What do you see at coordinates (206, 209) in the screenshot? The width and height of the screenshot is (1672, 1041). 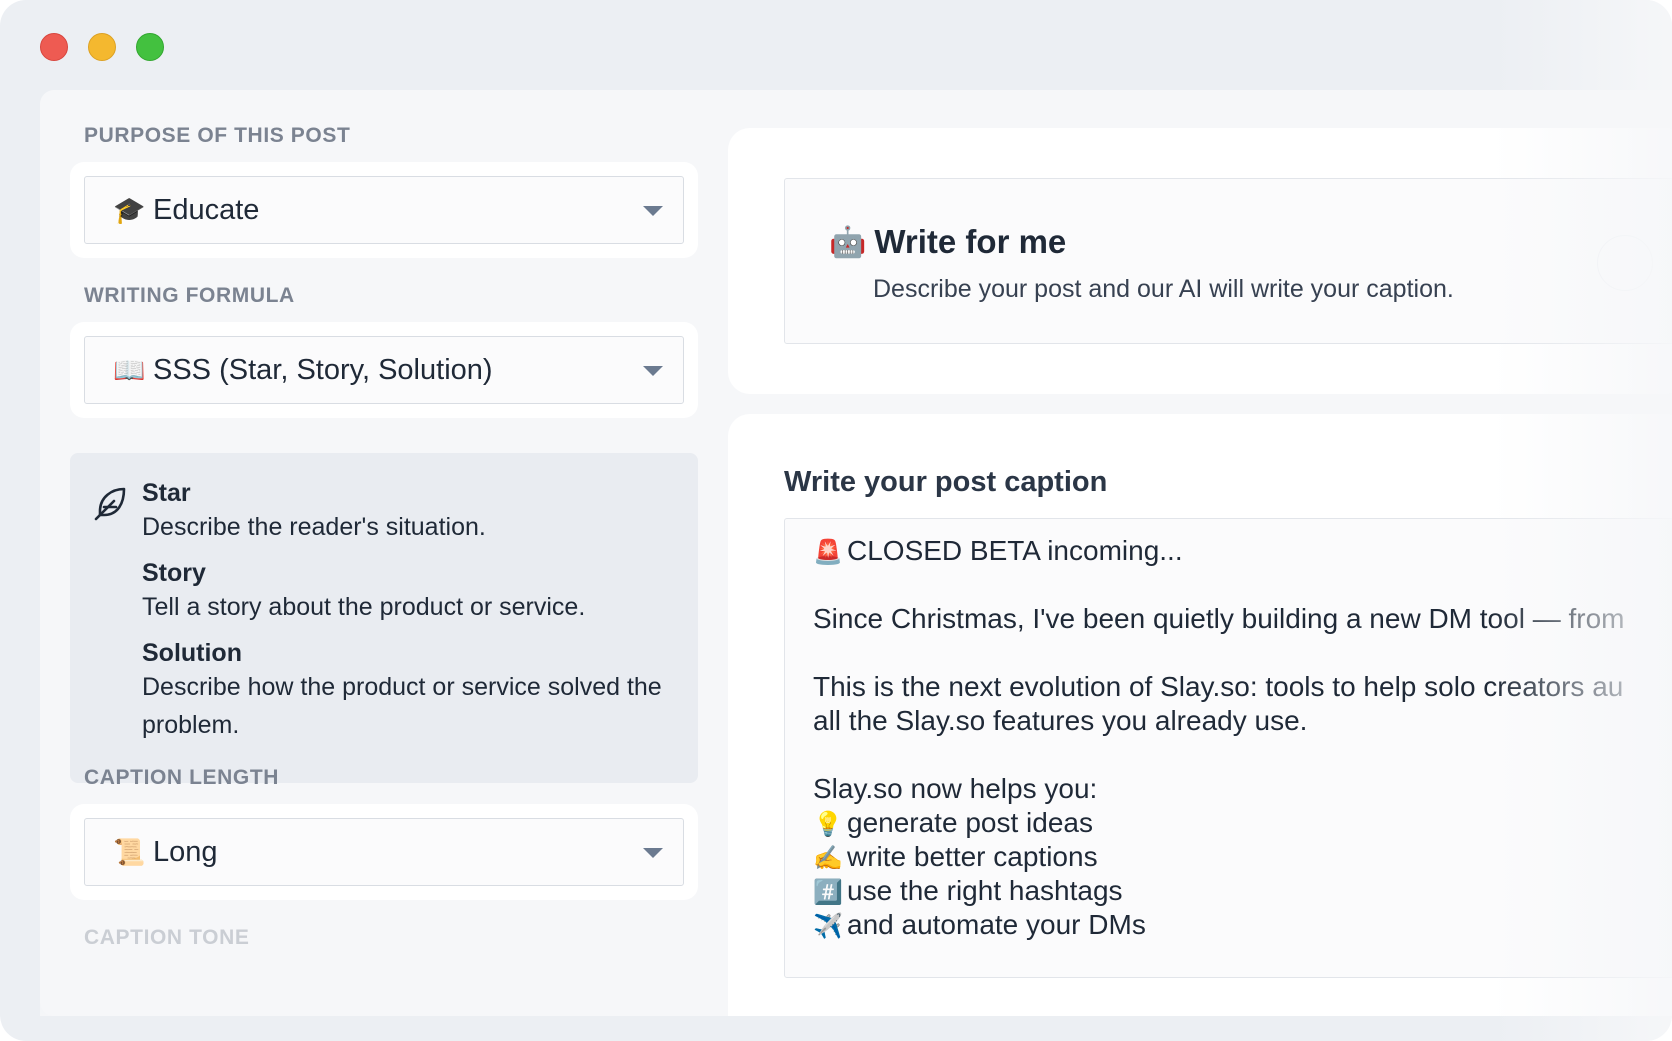 I see `purpose-value: Educate` at bounding box center [206, 209].